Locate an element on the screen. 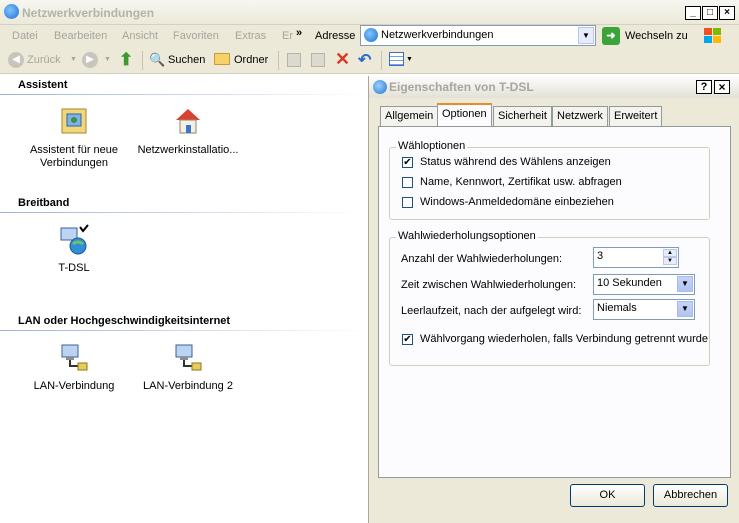  spin-up-button: ▲ is located at coordinates (670, 253).